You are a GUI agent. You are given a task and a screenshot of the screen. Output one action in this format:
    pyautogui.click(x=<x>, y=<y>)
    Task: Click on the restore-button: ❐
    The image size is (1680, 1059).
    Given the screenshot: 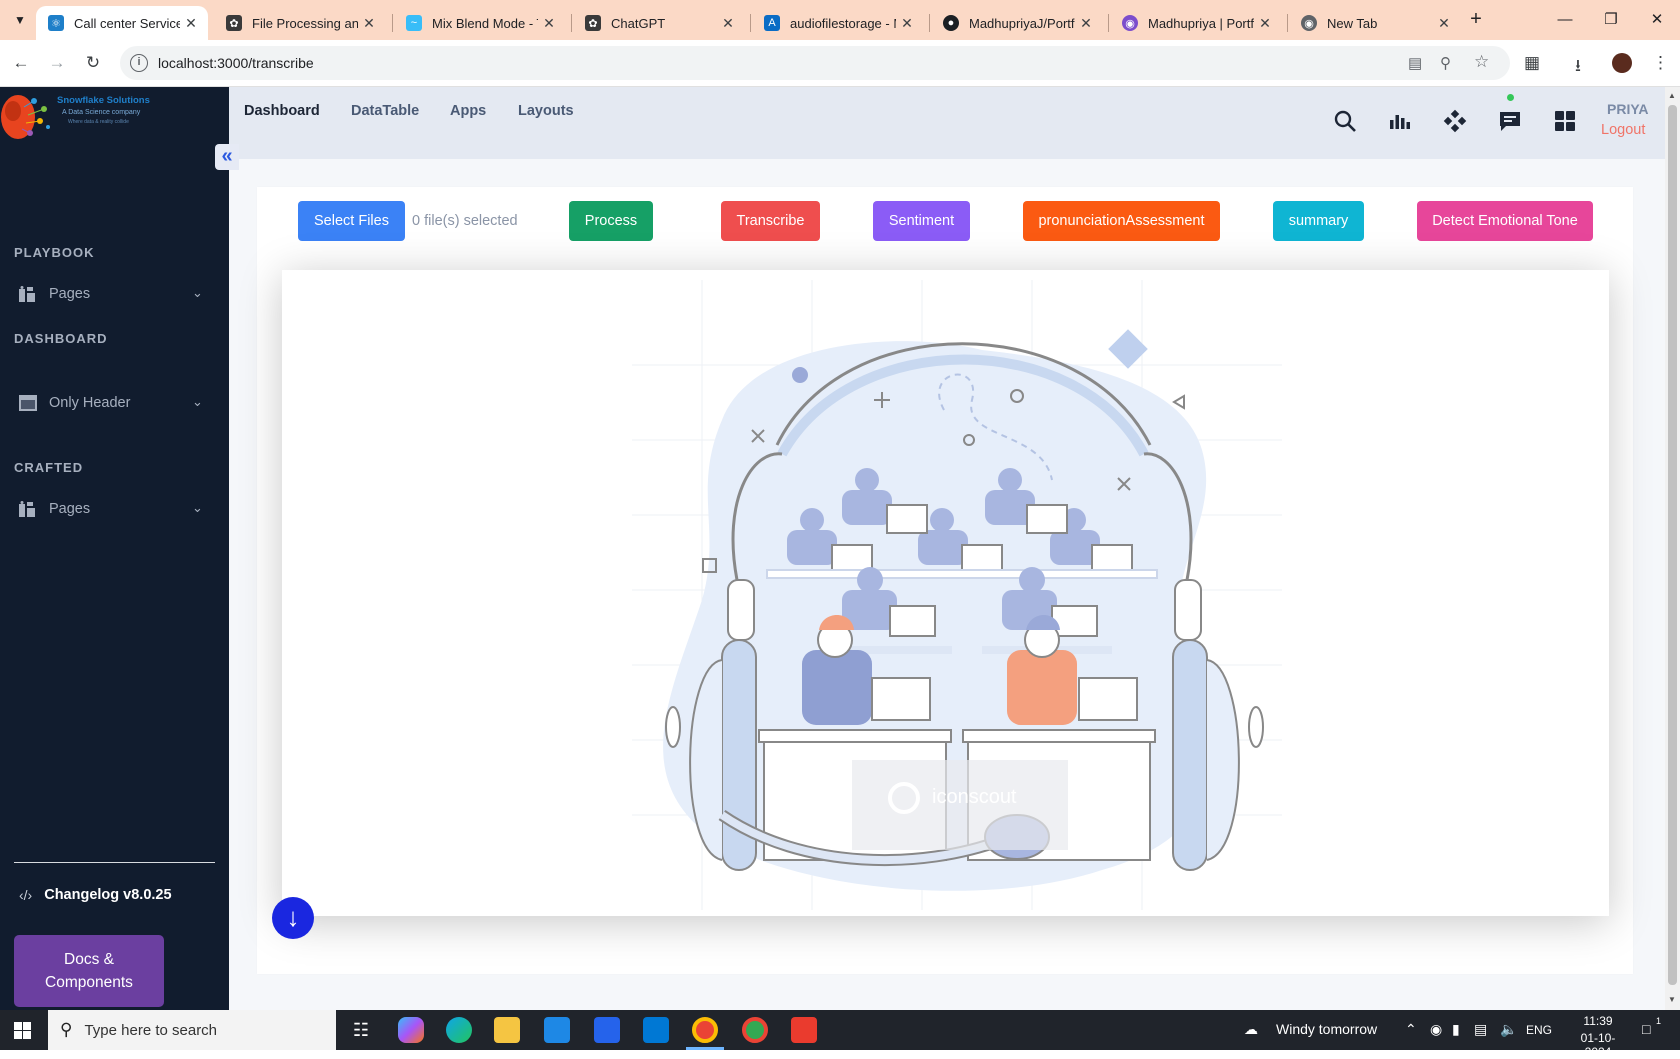 What is the action you would take?
    pyautogui.click(x=1611, y=20)
    